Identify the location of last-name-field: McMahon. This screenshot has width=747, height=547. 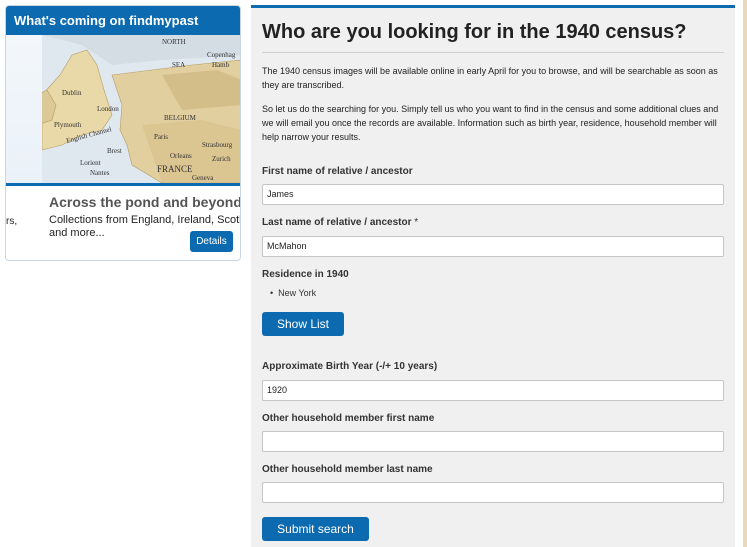
(493, 246).